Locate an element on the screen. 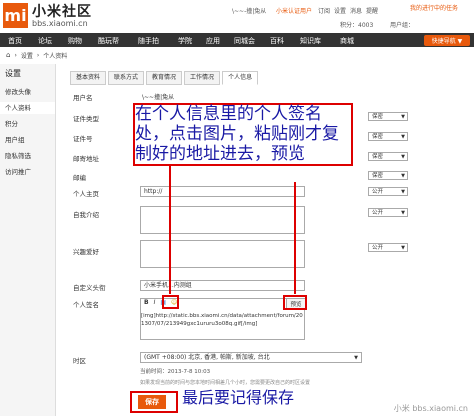 The width and height of the screenshot is (474, 416). label-hobbies: 兴趣爱好 is located at coordinates (86, 252).